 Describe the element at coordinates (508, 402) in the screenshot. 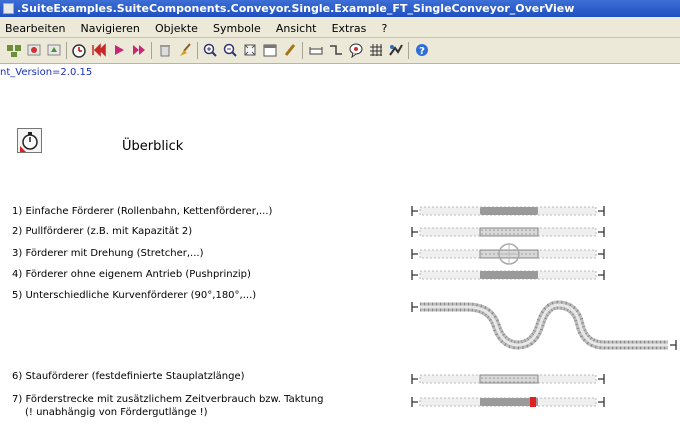

I see `conveyor-timed` at that location.